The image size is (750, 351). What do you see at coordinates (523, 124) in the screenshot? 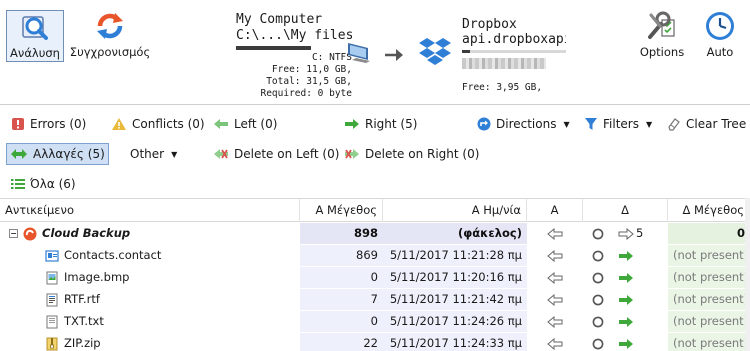
I see `directions-dropdown: Directions ▼` at bounding box center [523, 124].